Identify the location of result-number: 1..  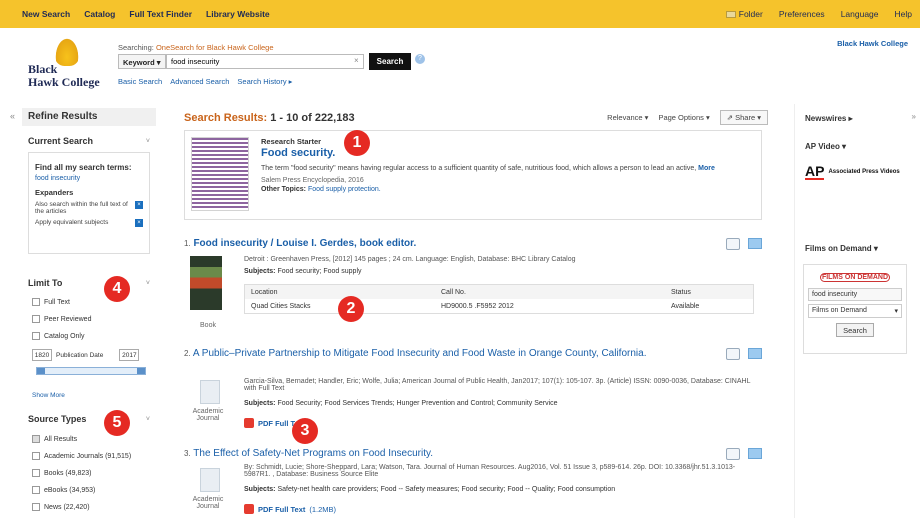
(187, 243).